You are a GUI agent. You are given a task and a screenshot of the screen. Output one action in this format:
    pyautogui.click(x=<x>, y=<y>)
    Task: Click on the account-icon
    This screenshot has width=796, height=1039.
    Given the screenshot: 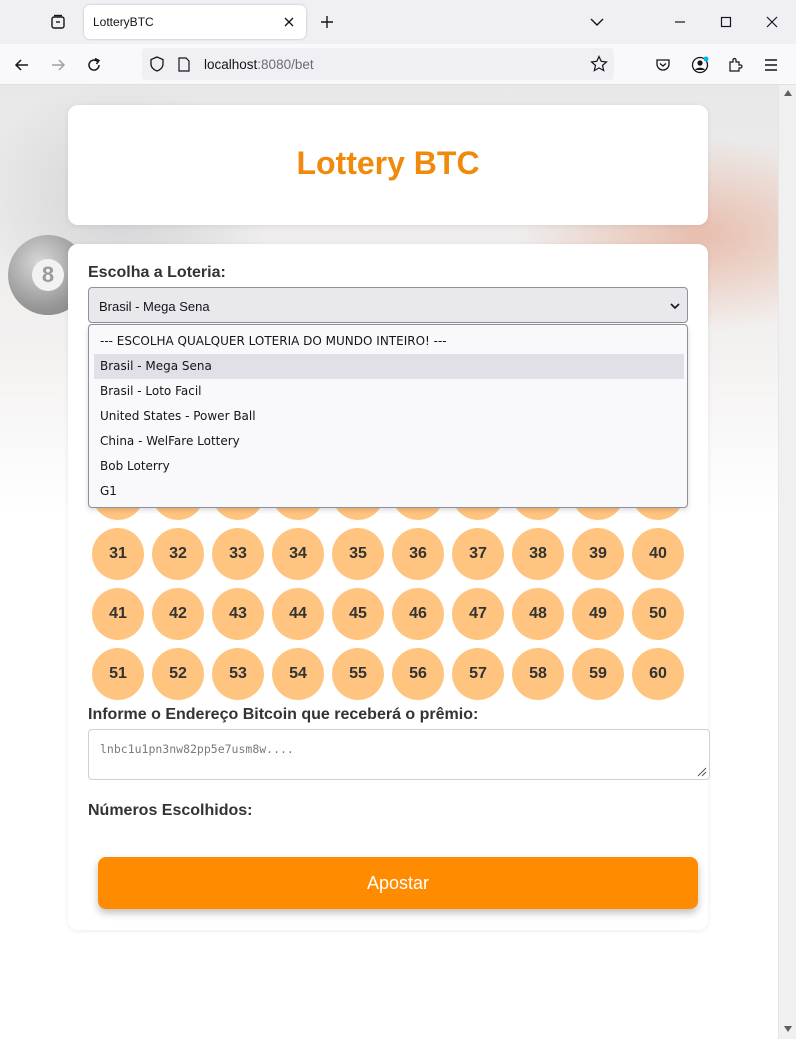 What is the action you would take?
    pyautogui.click(x=700, y=65)
    